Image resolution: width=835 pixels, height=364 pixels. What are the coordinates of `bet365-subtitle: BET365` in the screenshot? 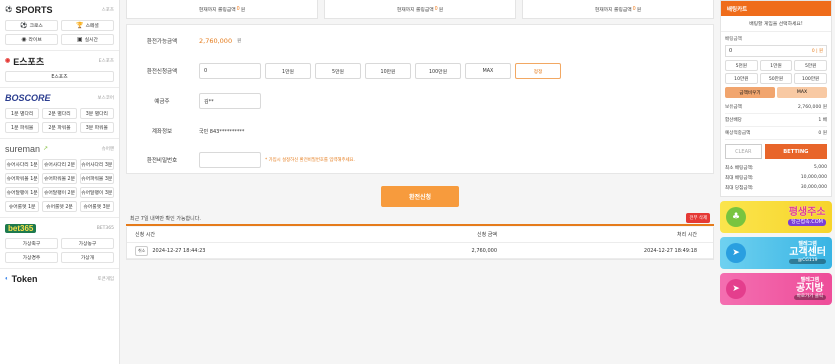 It's located at (105, 228).